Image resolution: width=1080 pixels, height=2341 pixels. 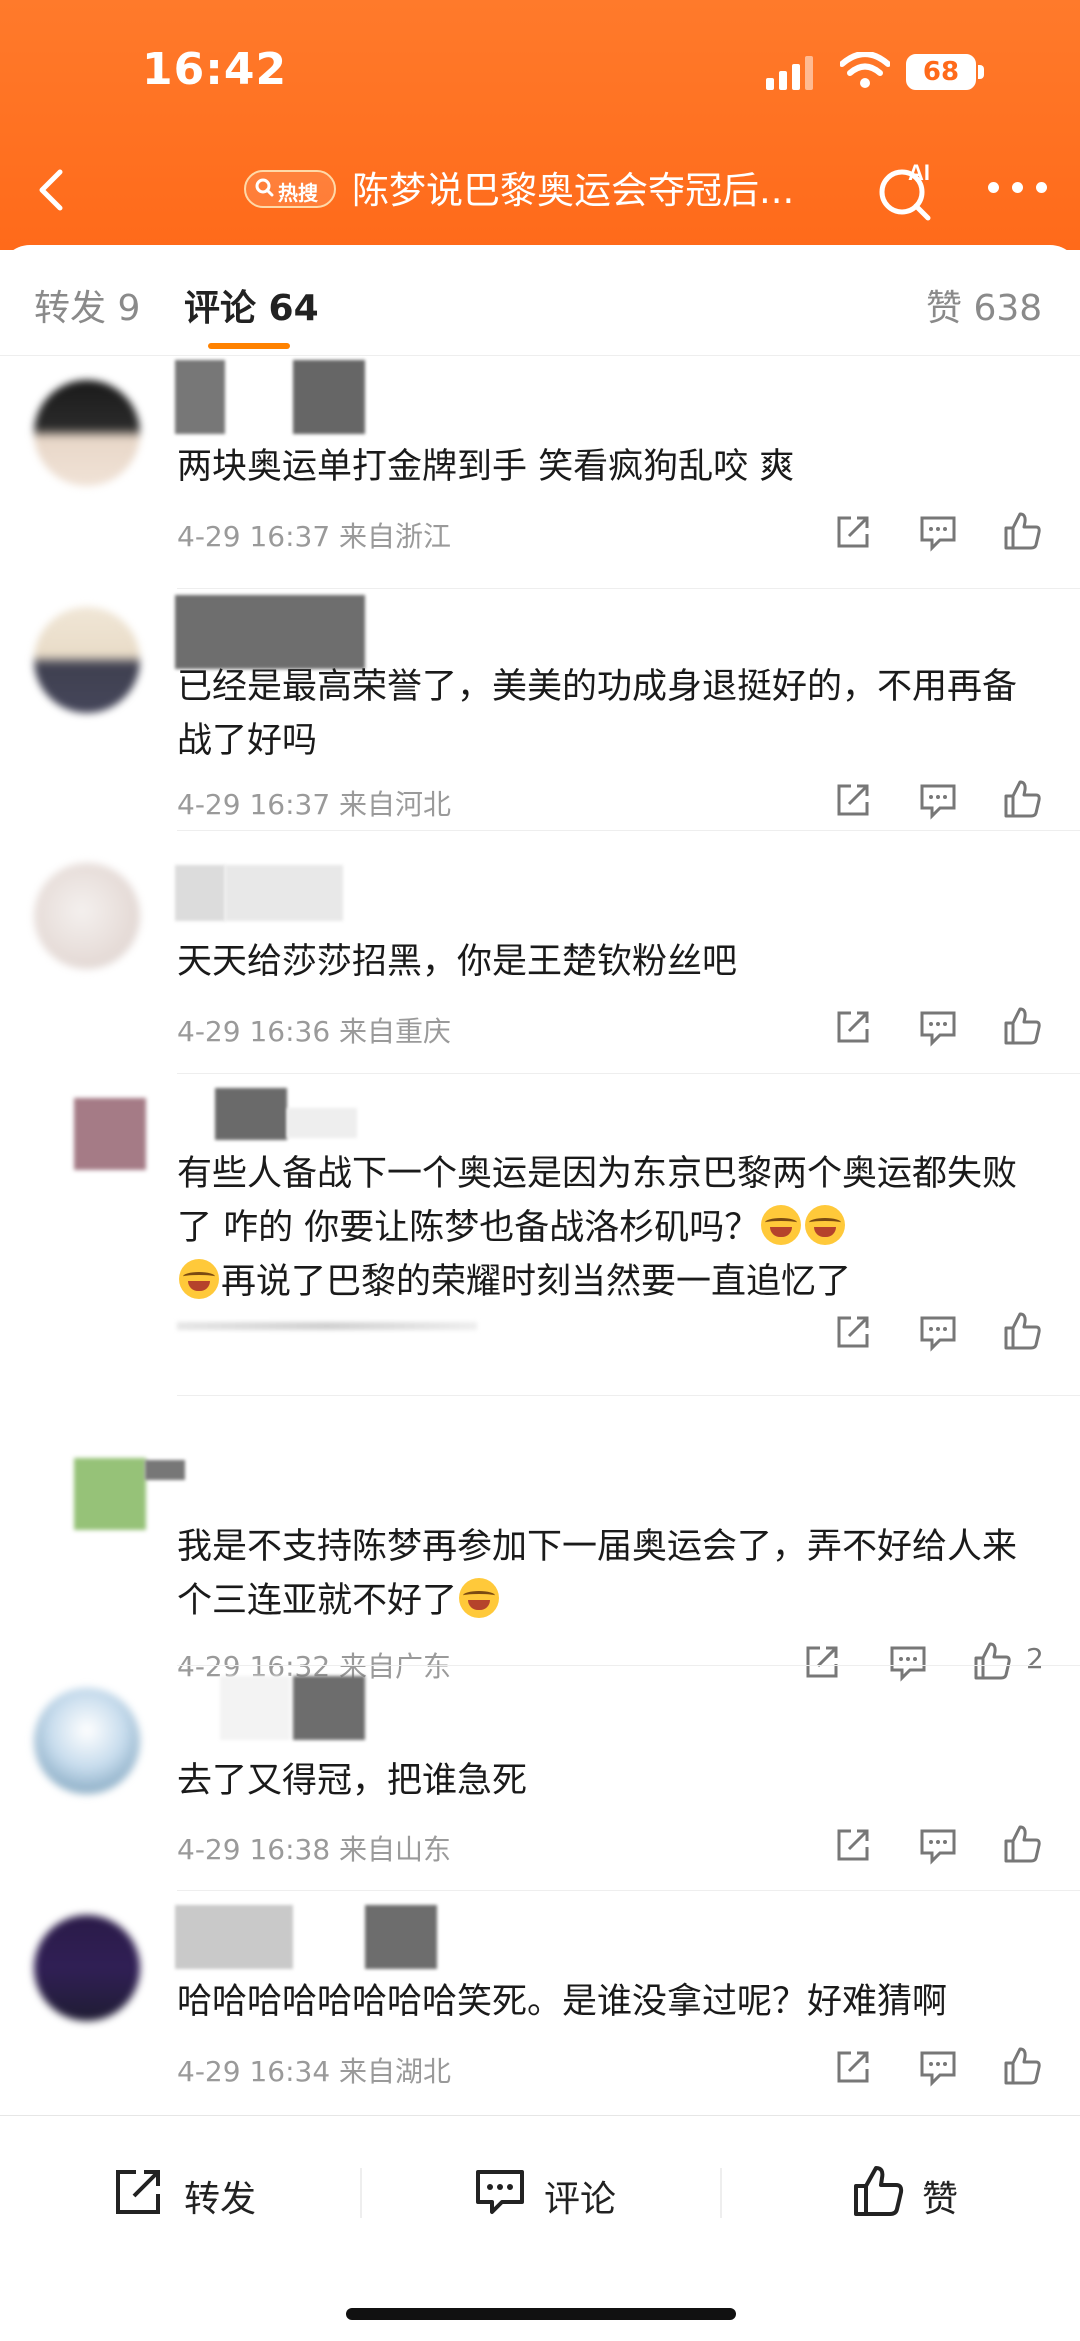 I want to click on comment-text: 已经是最高荣誉了，美美的功成身退挺好的，不用再备战了好吗, so click(x=597, y=714).